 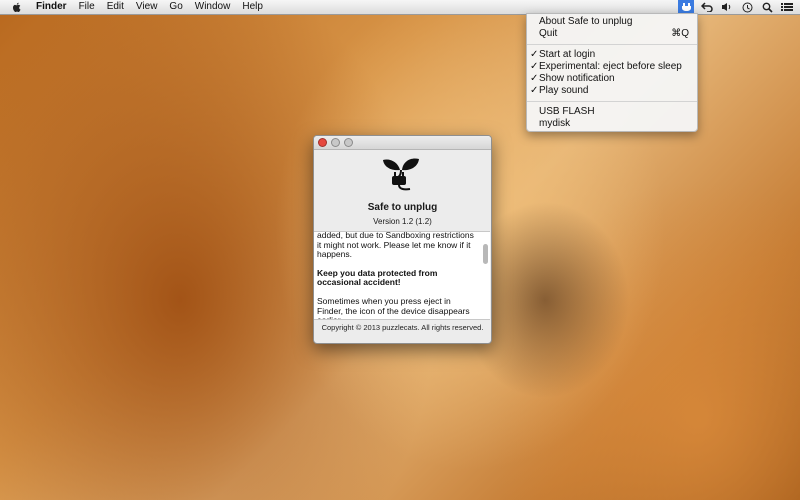 What do you see at coordinates (213, 7) in the screenshot?
I see `menu-window: Window` at bounding box center [213, 7].